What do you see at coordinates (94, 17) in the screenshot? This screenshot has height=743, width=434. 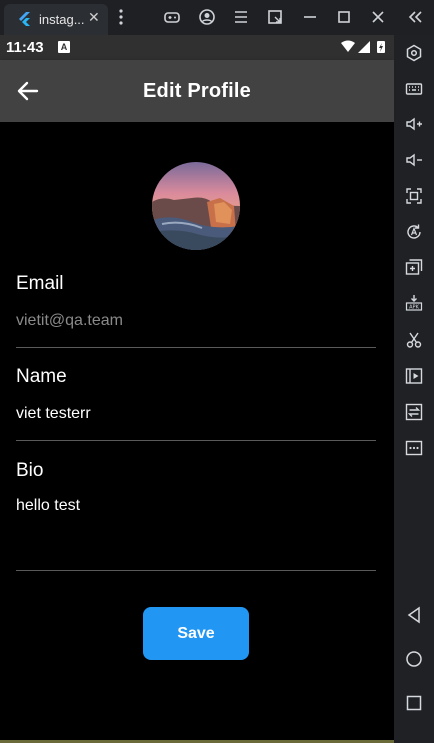 I see `tab-close-icon: ✕` at bounding box center [94, 17].